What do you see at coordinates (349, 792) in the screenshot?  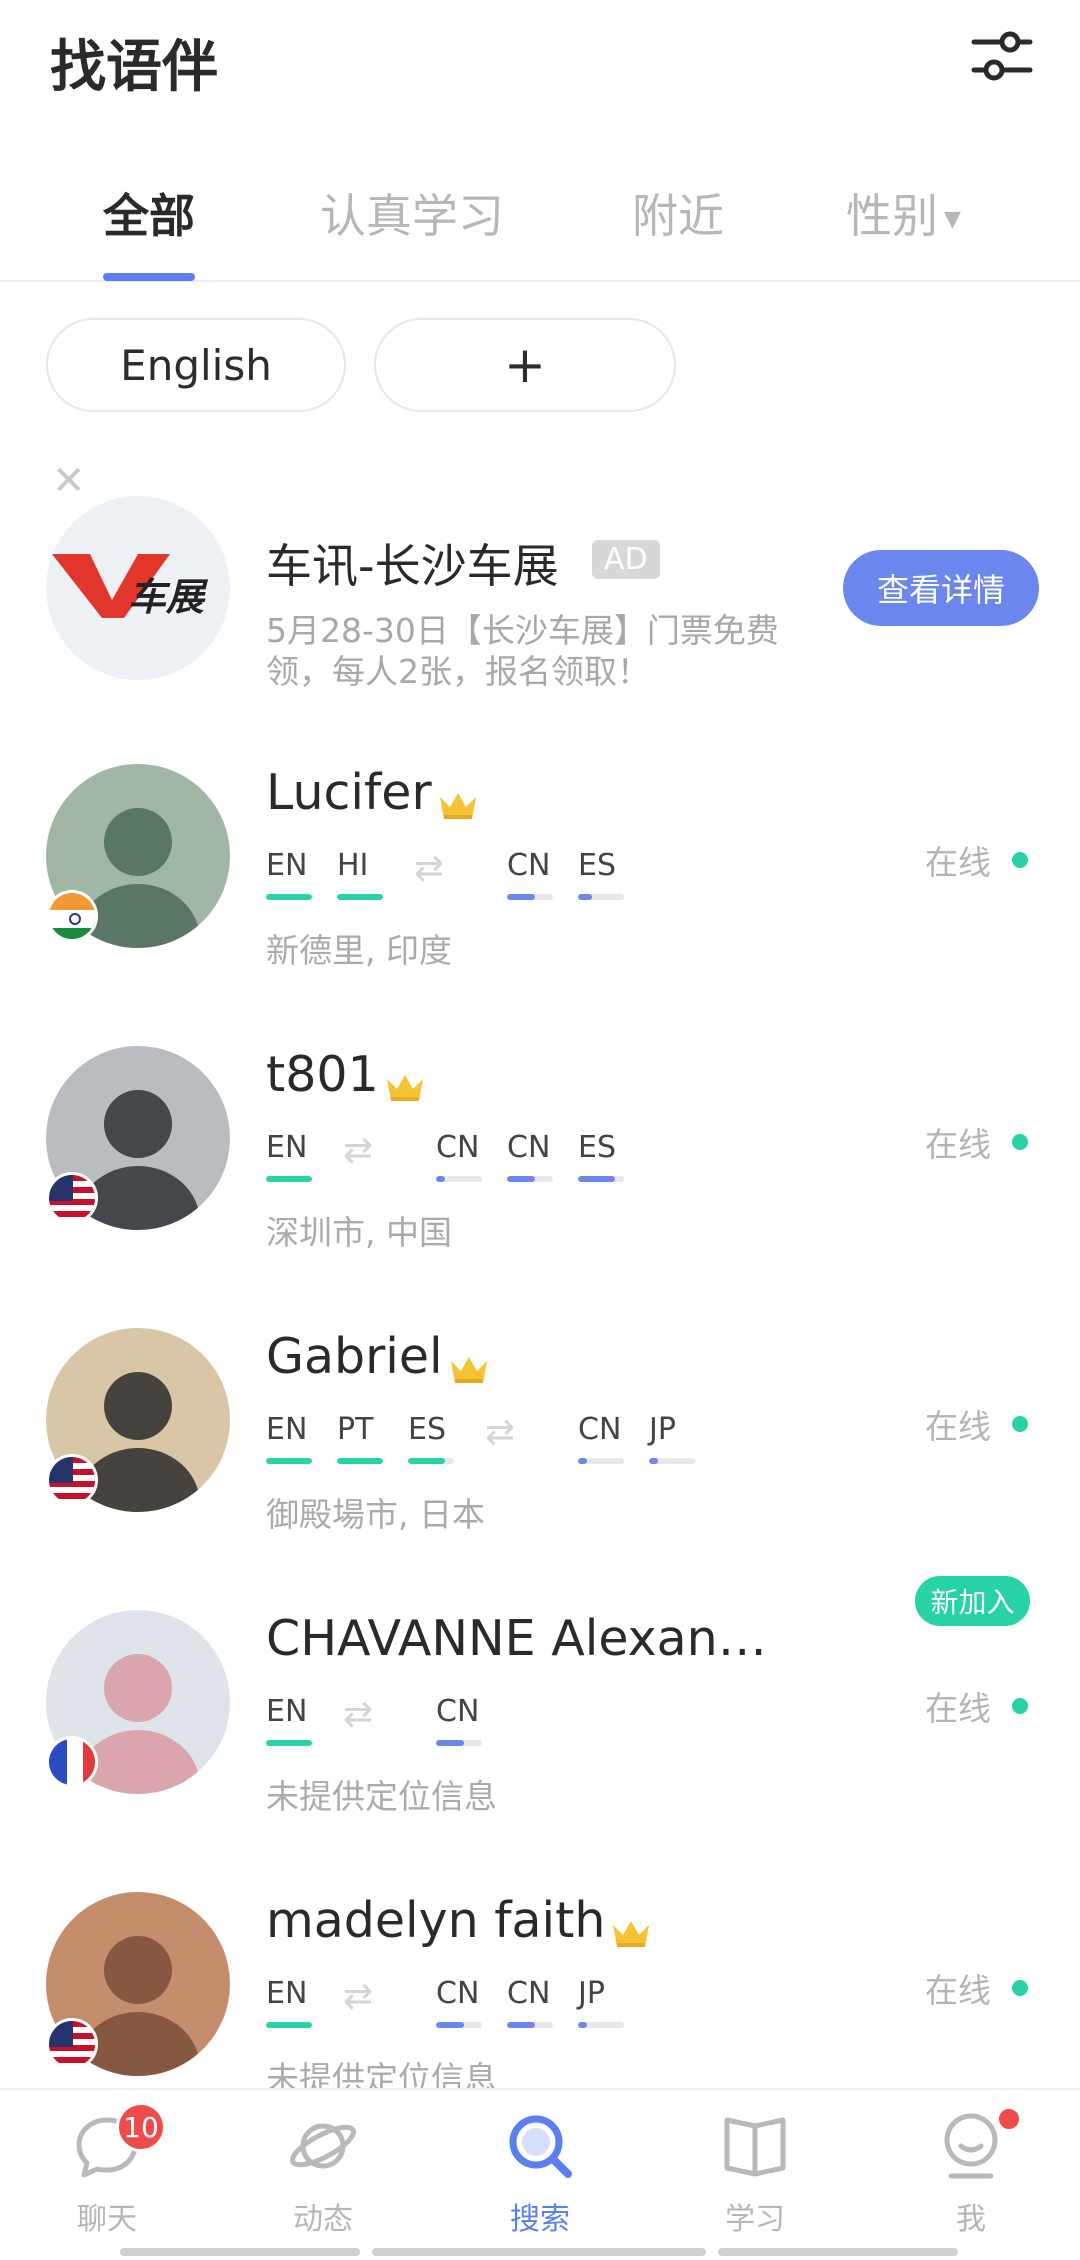 I see `user-name-text: Lucifer` at bounding box center [349, 792].